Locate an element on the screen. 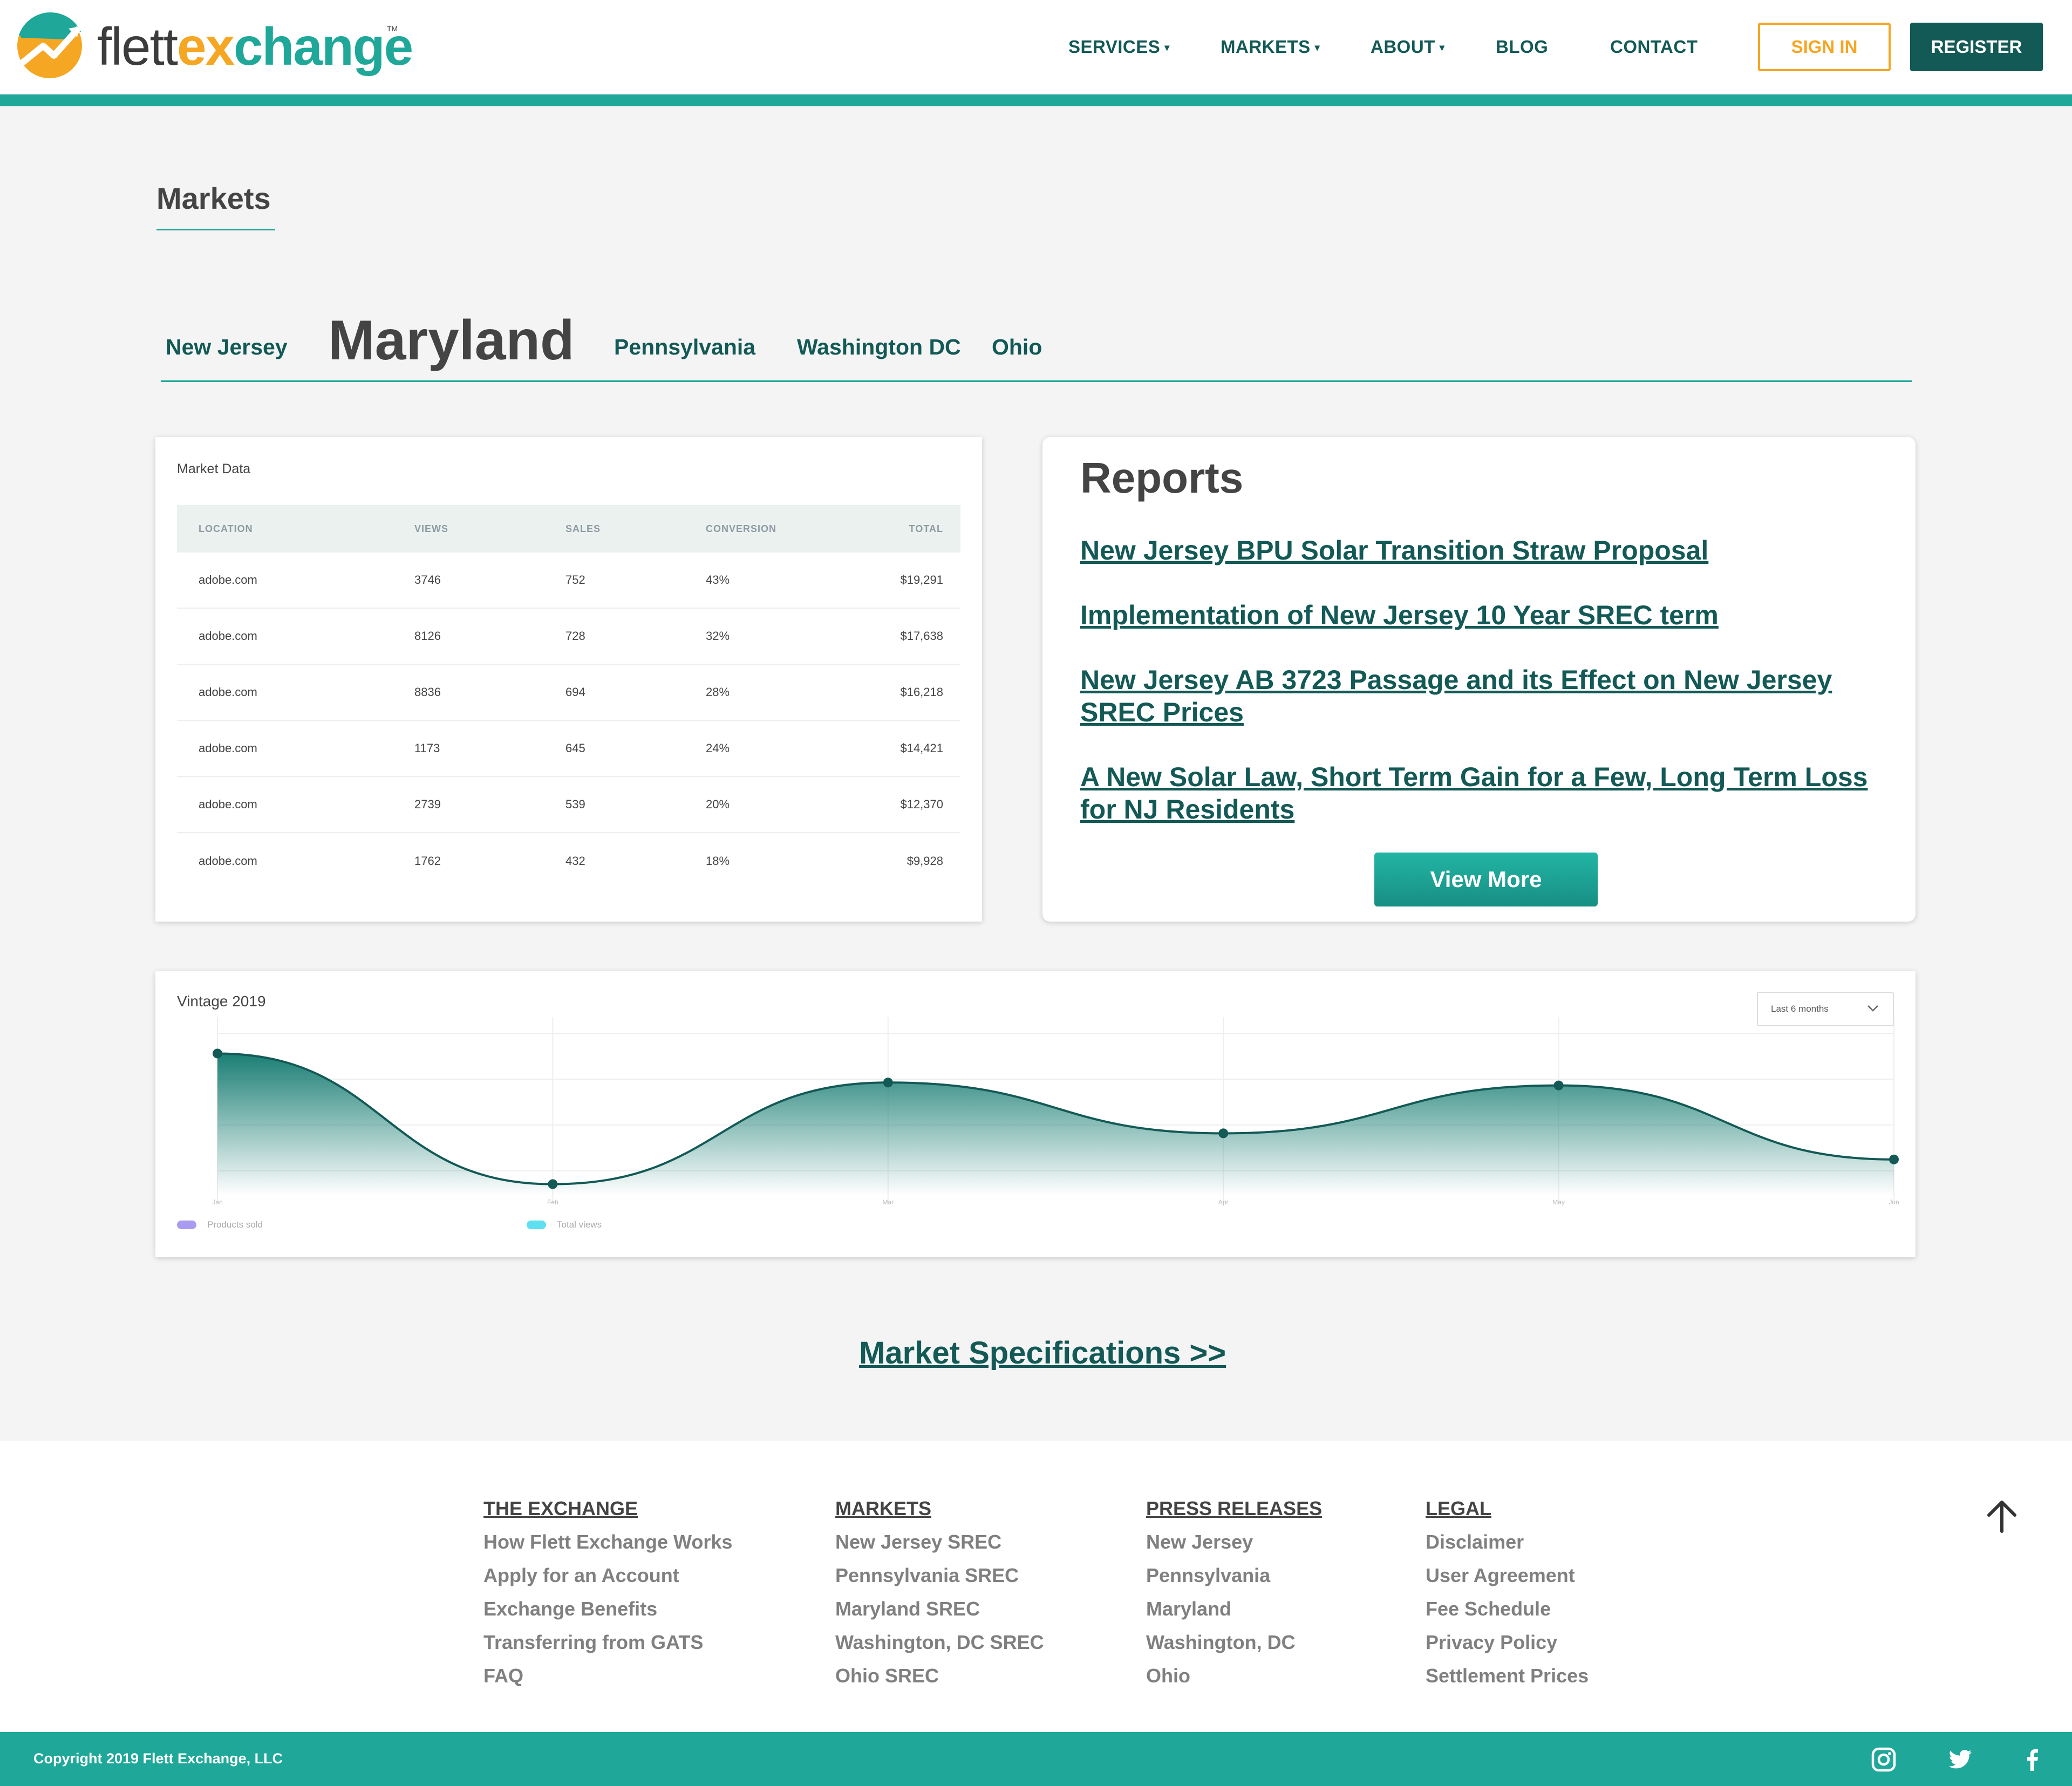 This screenshot has height=1786, width=2072. legend-total-views: Total views is located at coordinates (564, 1224).